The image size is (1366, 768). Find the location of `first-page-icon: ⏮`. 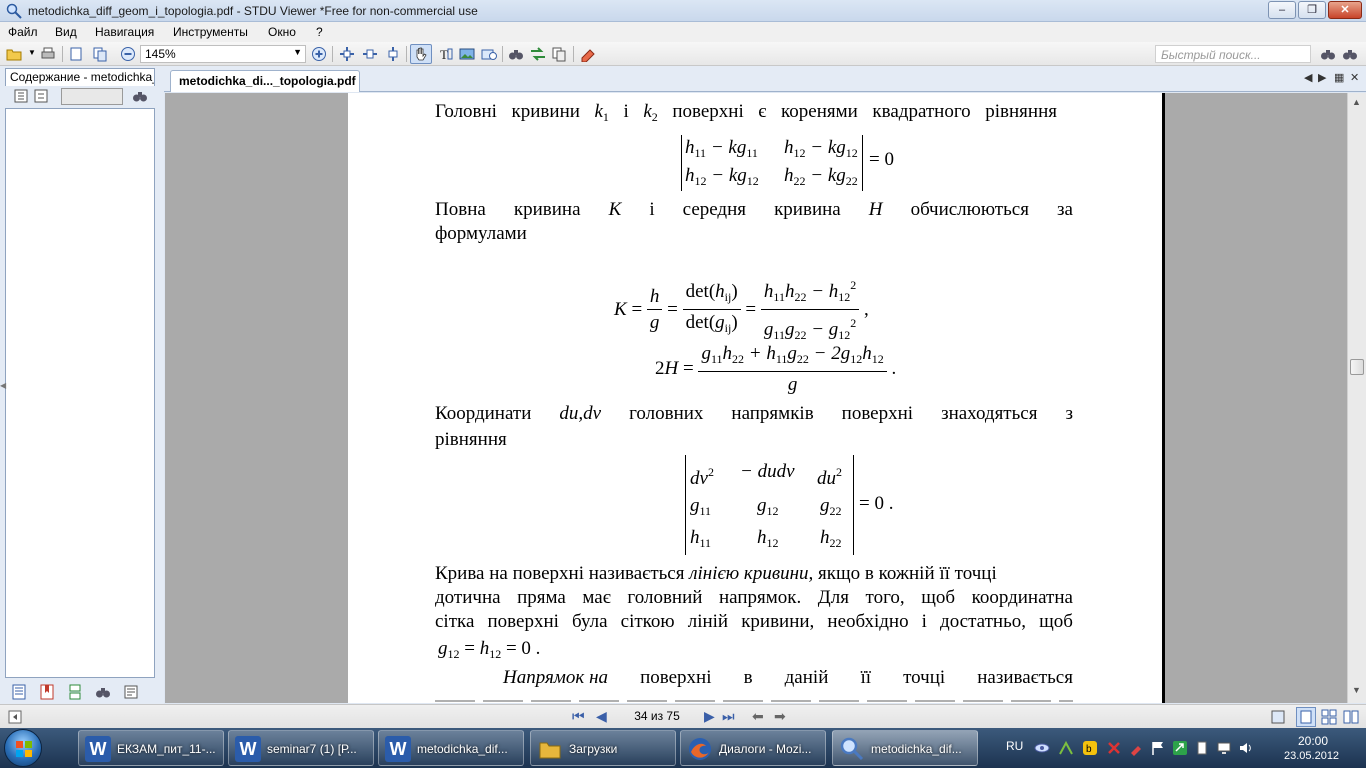

first-page-icon: ⏮ is located at coordinates (578, 716).